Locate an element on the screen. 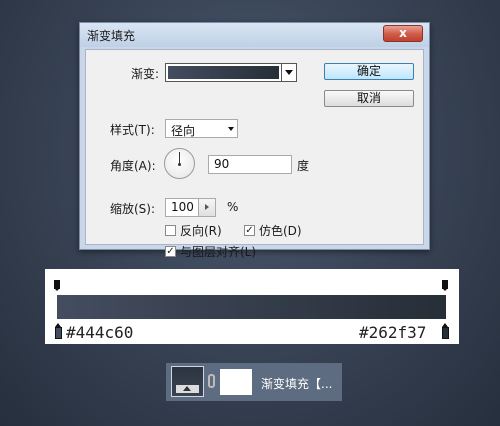 This screenshot has height=426, width=500. align-with-layer-checkbox: ✓ is located at coordinates (170, 251).